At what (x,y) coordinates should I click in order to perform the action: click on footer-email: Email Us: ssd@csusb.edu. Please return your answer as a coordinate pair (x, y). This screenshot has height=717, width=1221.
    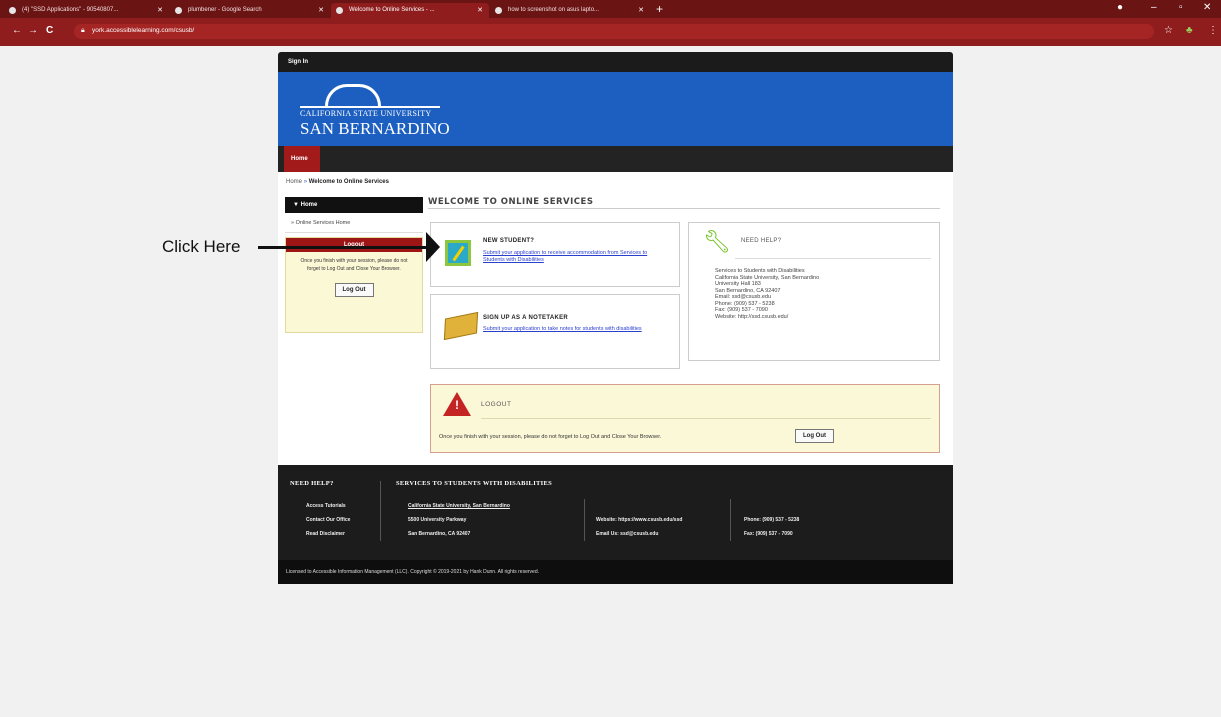
    Looking at the image, I should click on (627, 534).